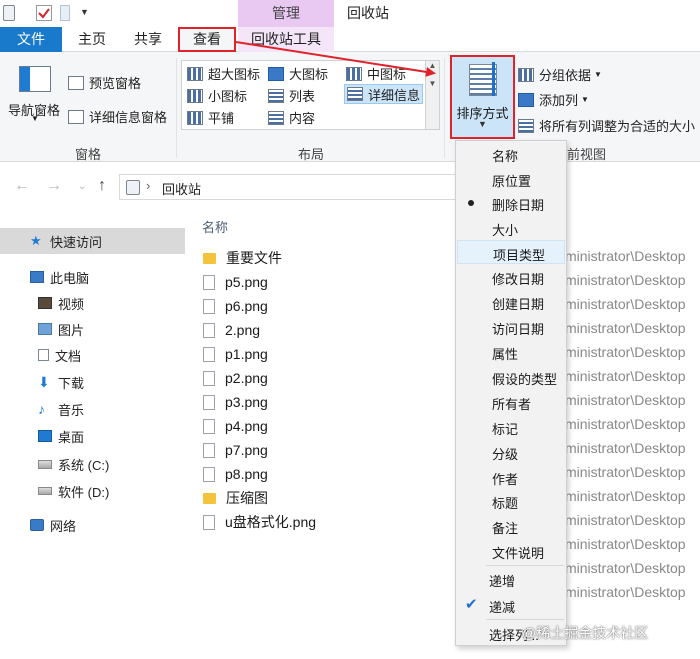  I want to click on layout-tiles: 平铺, so click(210, 117).